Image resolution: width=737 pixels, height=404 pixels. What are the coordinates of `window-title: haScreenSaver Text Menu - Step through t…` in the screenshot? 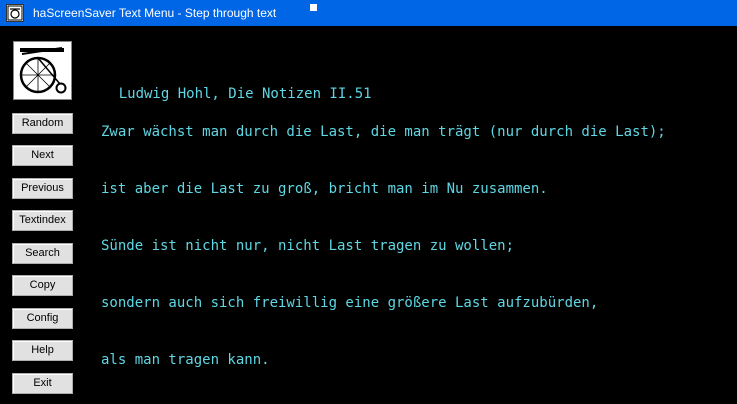 It's located at (155, 13).